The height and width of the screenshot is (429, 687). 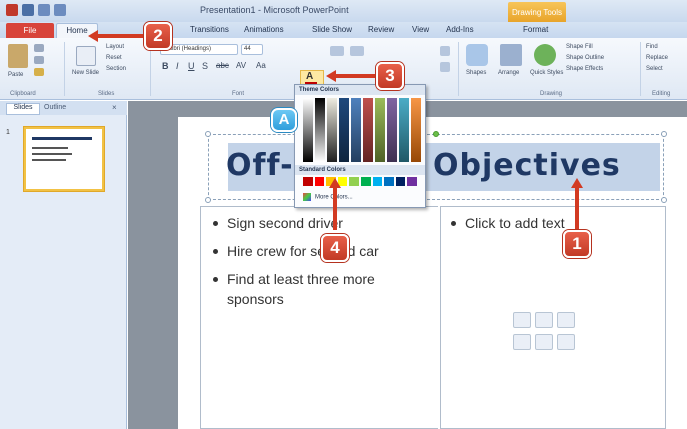 I want to click on callout-arrow-2-head, so click(x=93, y=36).